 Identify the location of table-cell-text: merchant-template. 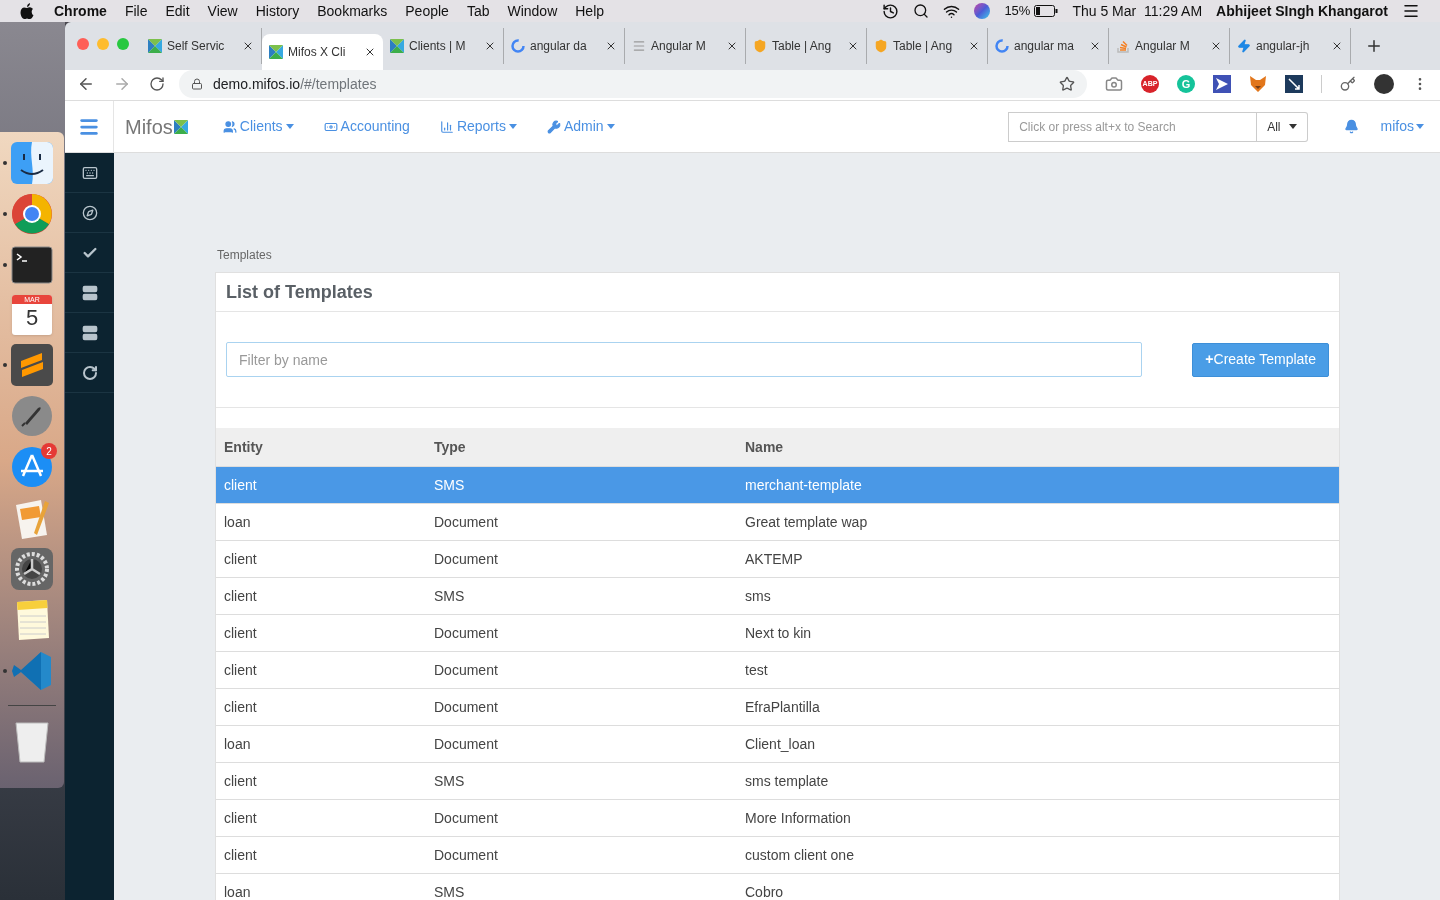
(803, 485).